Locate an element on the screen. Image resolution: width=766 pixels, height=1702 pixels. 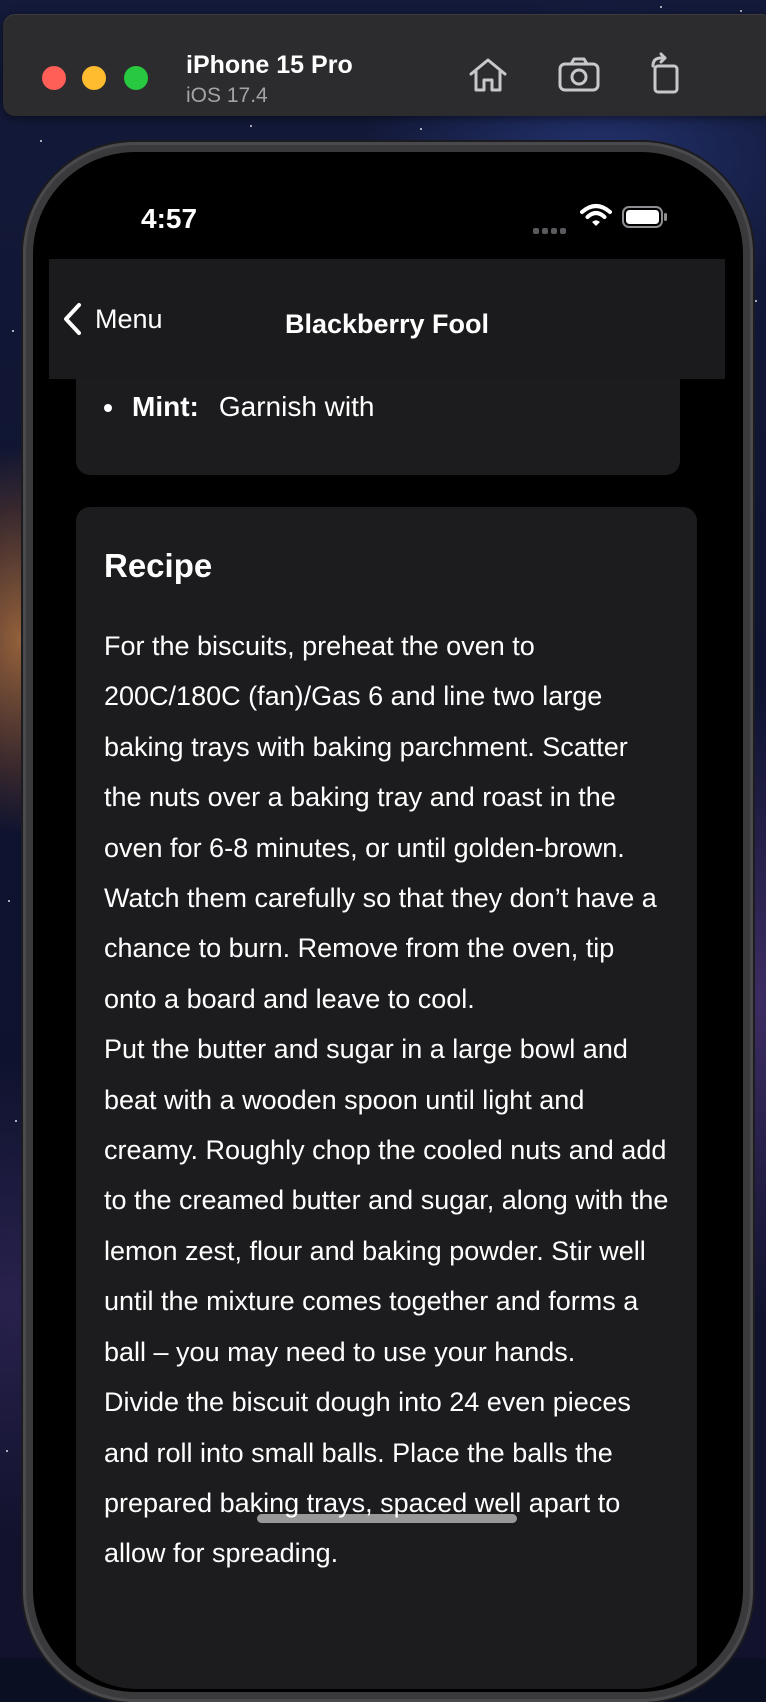
home-icon is located at coordinates (488, 75).